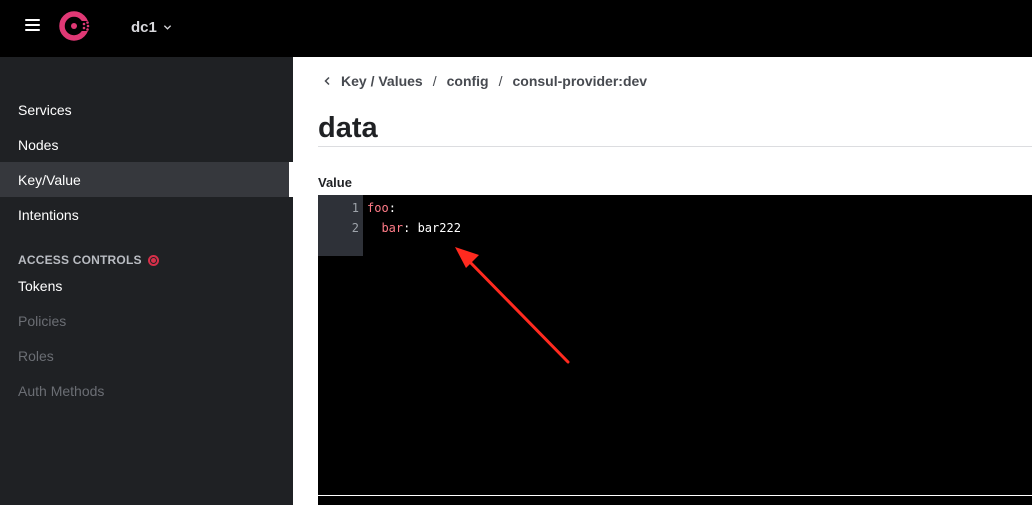 The height and width of the screenshot is (505, 1032). I want to click on title-divider, so click(675, 146).